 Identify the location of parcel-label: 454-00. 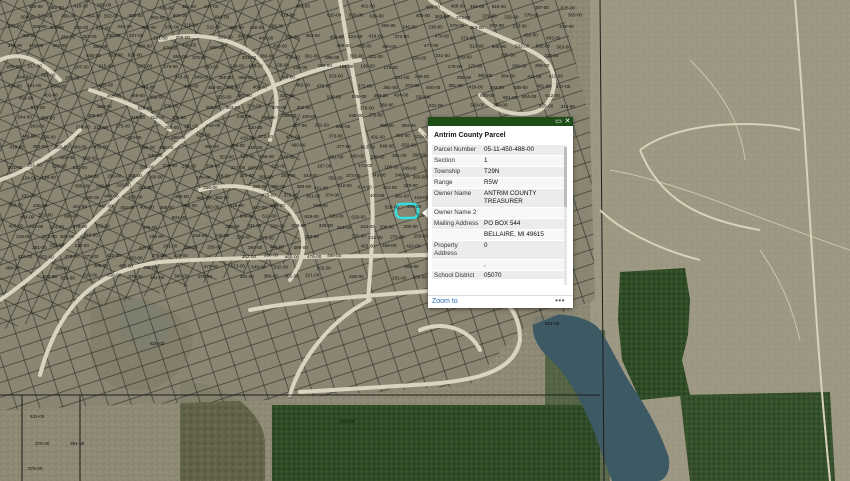
(401, 95).